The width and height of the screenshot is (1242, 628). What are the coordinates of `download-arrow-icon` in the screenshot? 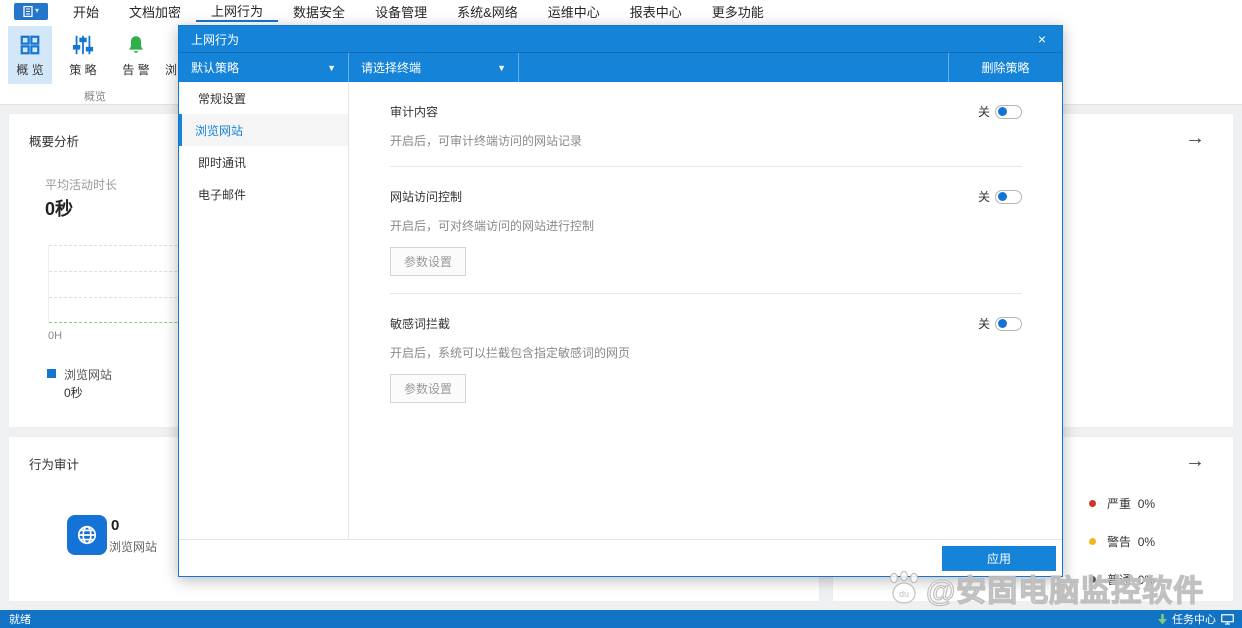 It's located at (1162, 618).